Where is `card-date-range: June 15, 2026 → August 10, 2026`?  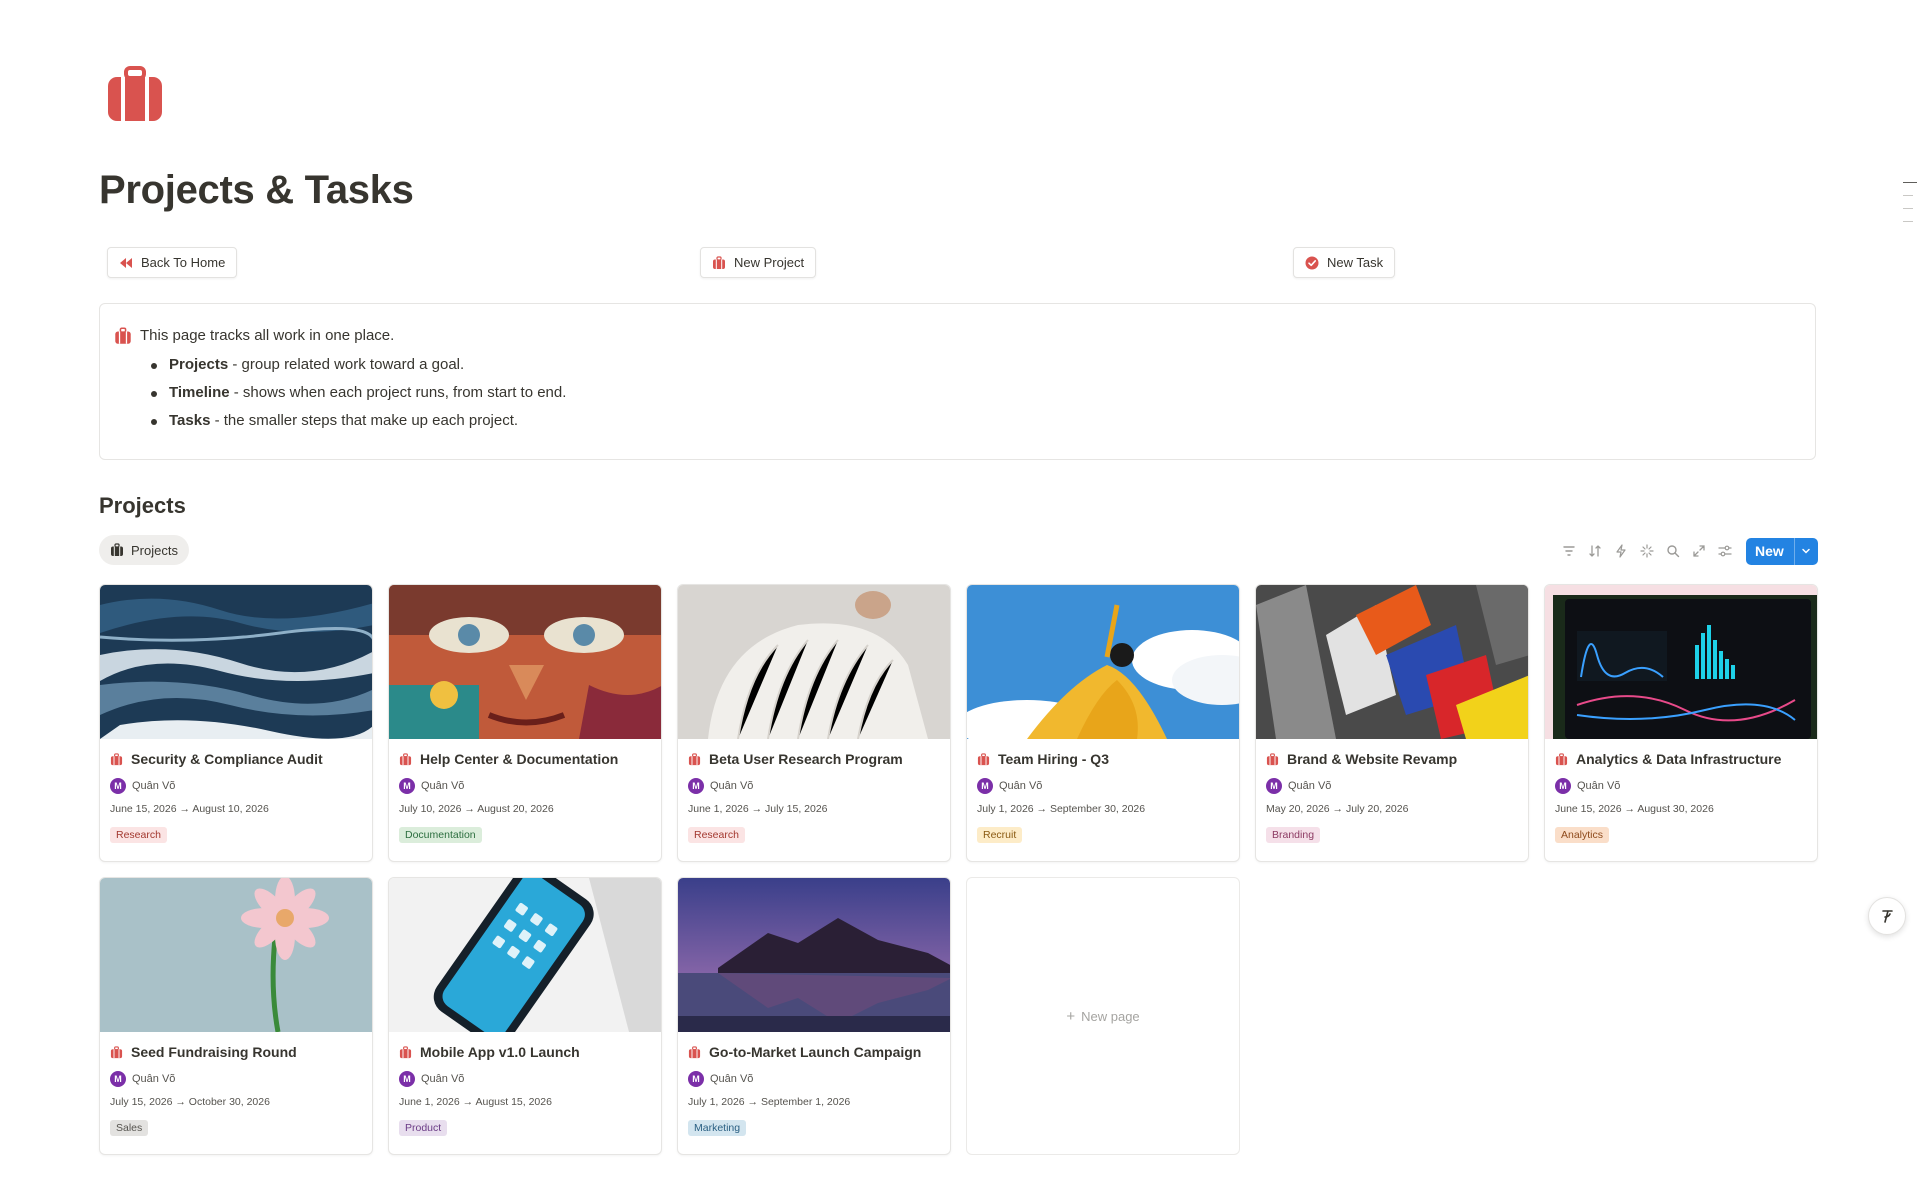
card-date-range: June 15, 2026 → August 10, 2026 is located at coordinates (189, 809).